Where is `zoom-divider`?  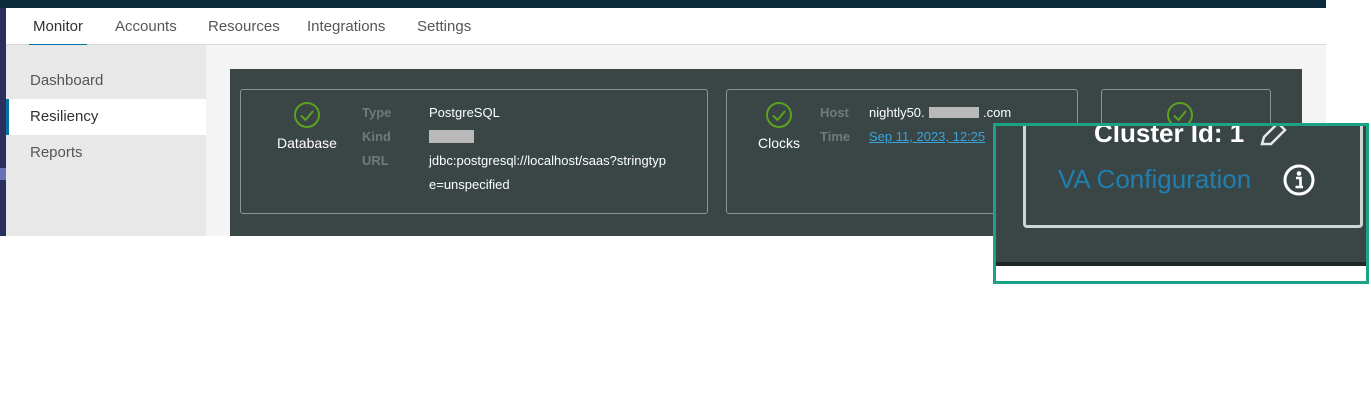 zoom-divider is located at coordinates (1181, 264).